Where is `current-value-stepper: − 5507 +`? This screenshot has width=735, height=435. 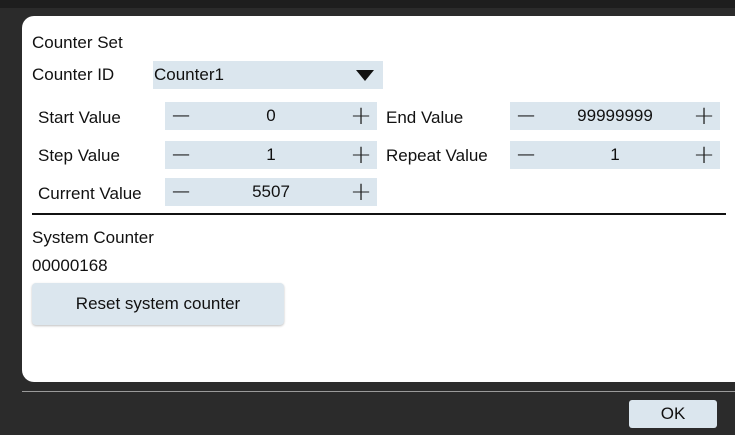
current-value-stepper: − 5507 + is located at coordinates (271, 192).